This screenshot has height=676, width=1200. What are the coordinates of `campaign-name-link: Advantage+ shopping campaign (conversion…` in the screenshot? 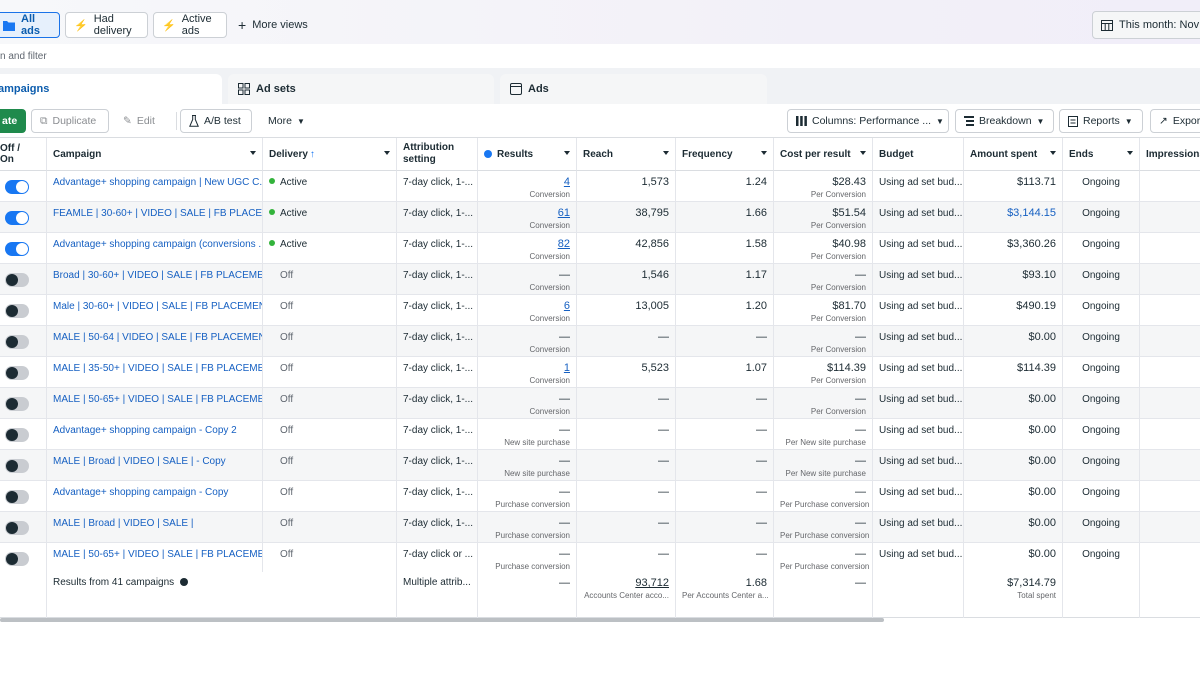 It's located at (157, 244).